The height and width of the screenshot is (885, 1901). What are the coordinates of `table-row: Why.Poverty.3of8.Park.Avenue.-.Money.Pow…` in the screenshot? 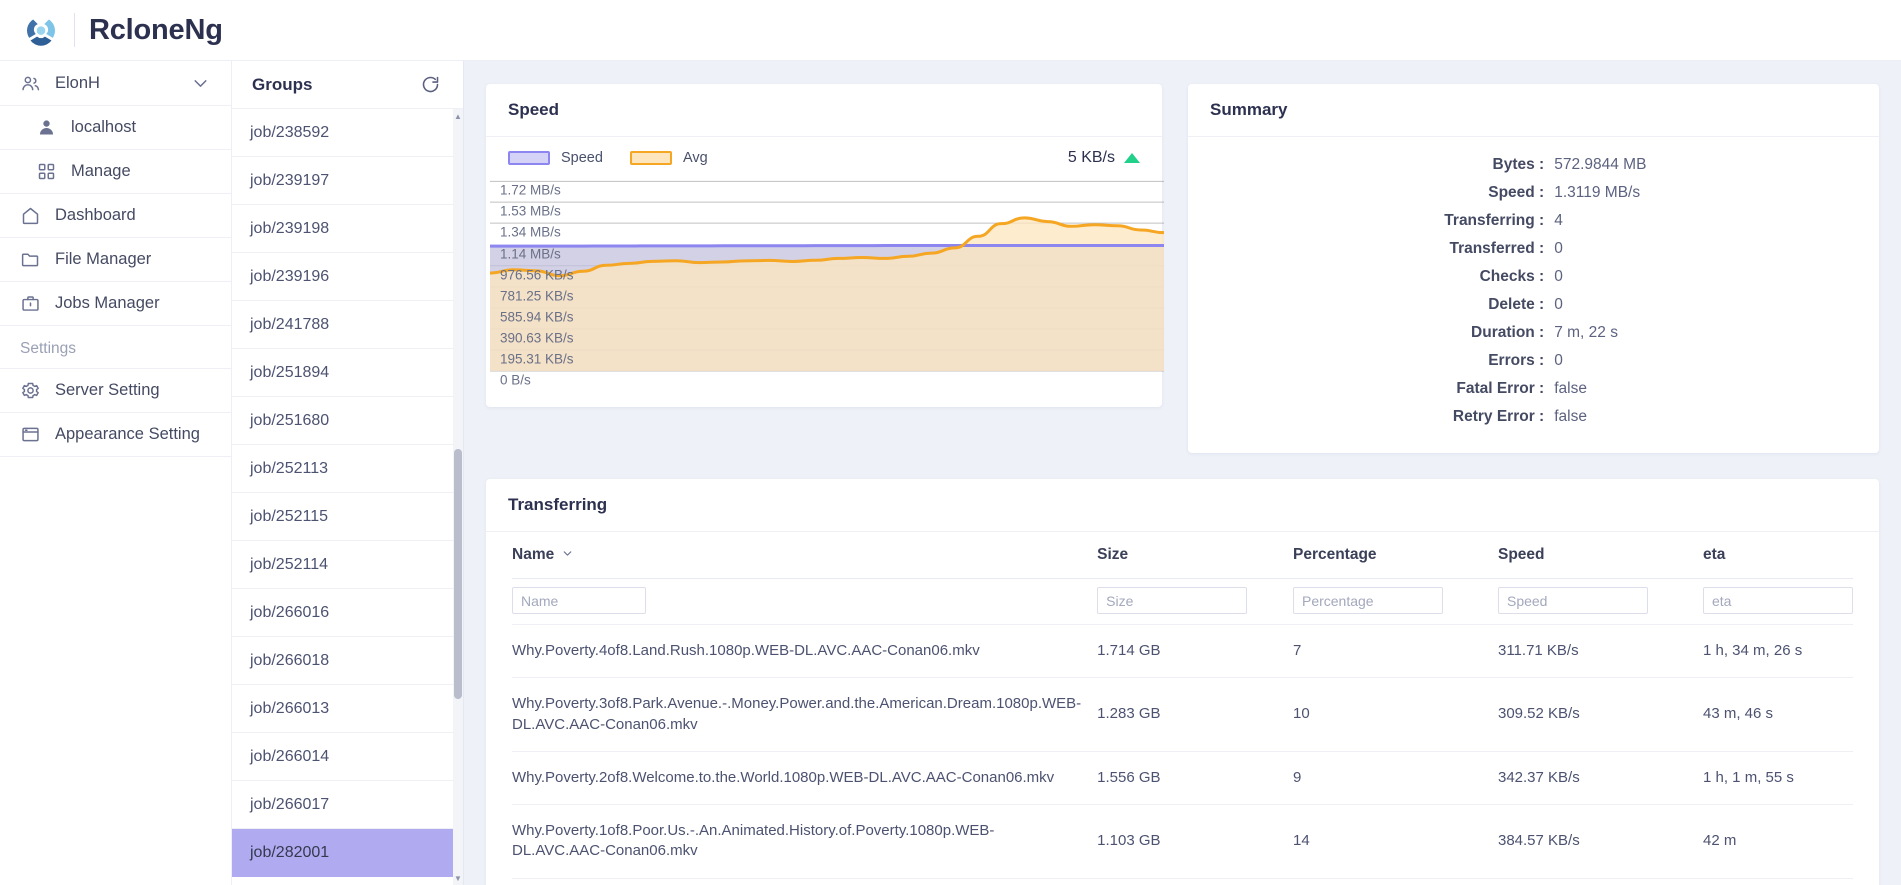 It's located at (1182, 714).